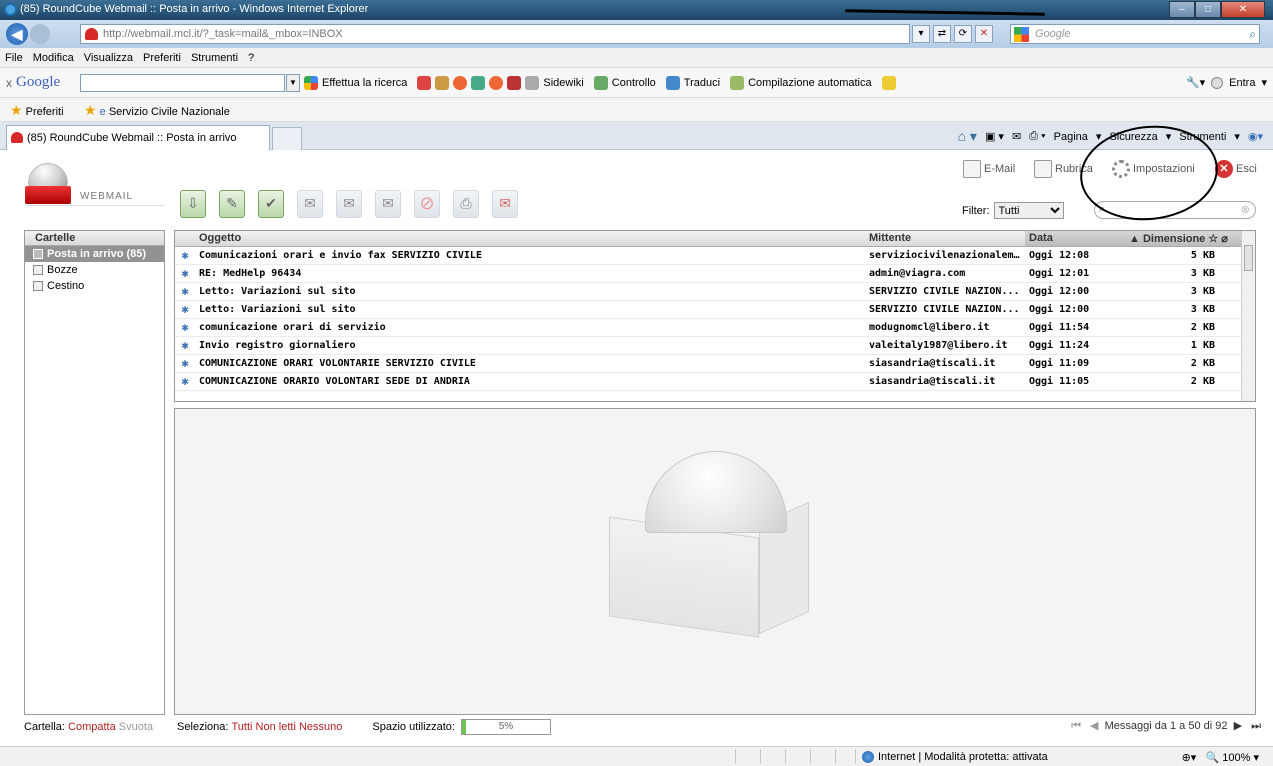 This screenshot has width=1273, height=766. Describe the element at coordinates (967, 136) in the screenshot. I see `home-icon: ⌂ ▾` at that location.